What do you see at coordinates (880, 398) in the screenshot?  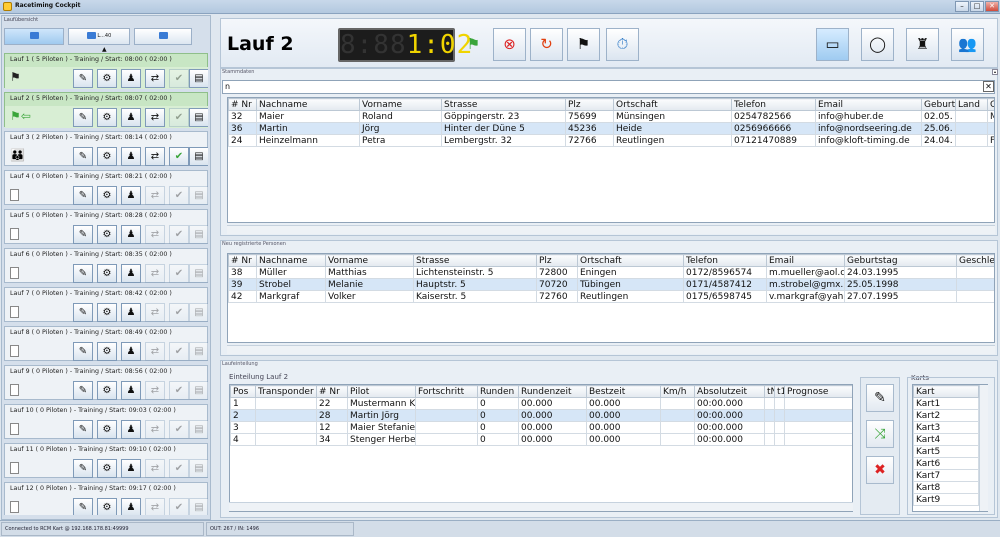 I see `add-pilot-button: ✎` at bounding box center [880, 398].